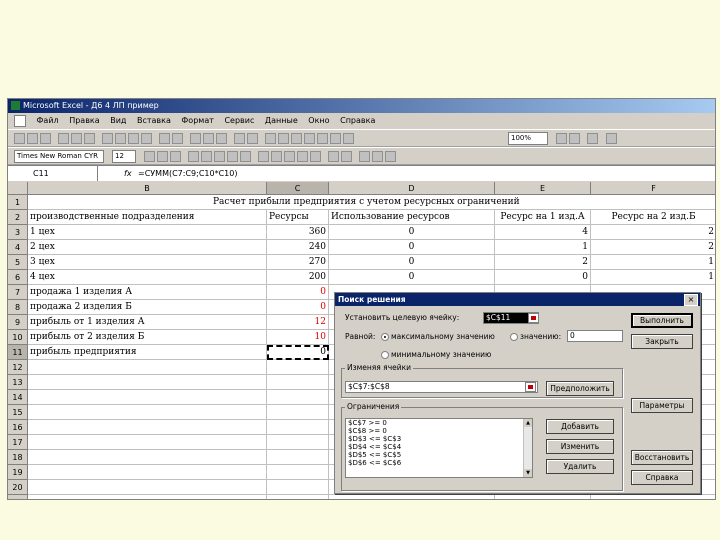 This screenshot has width=720, height=540. What do you see at coordinates (147, 217) in the screenshot?
I see `cell-b: производственные подразделения` at bounding box center [147, 217].